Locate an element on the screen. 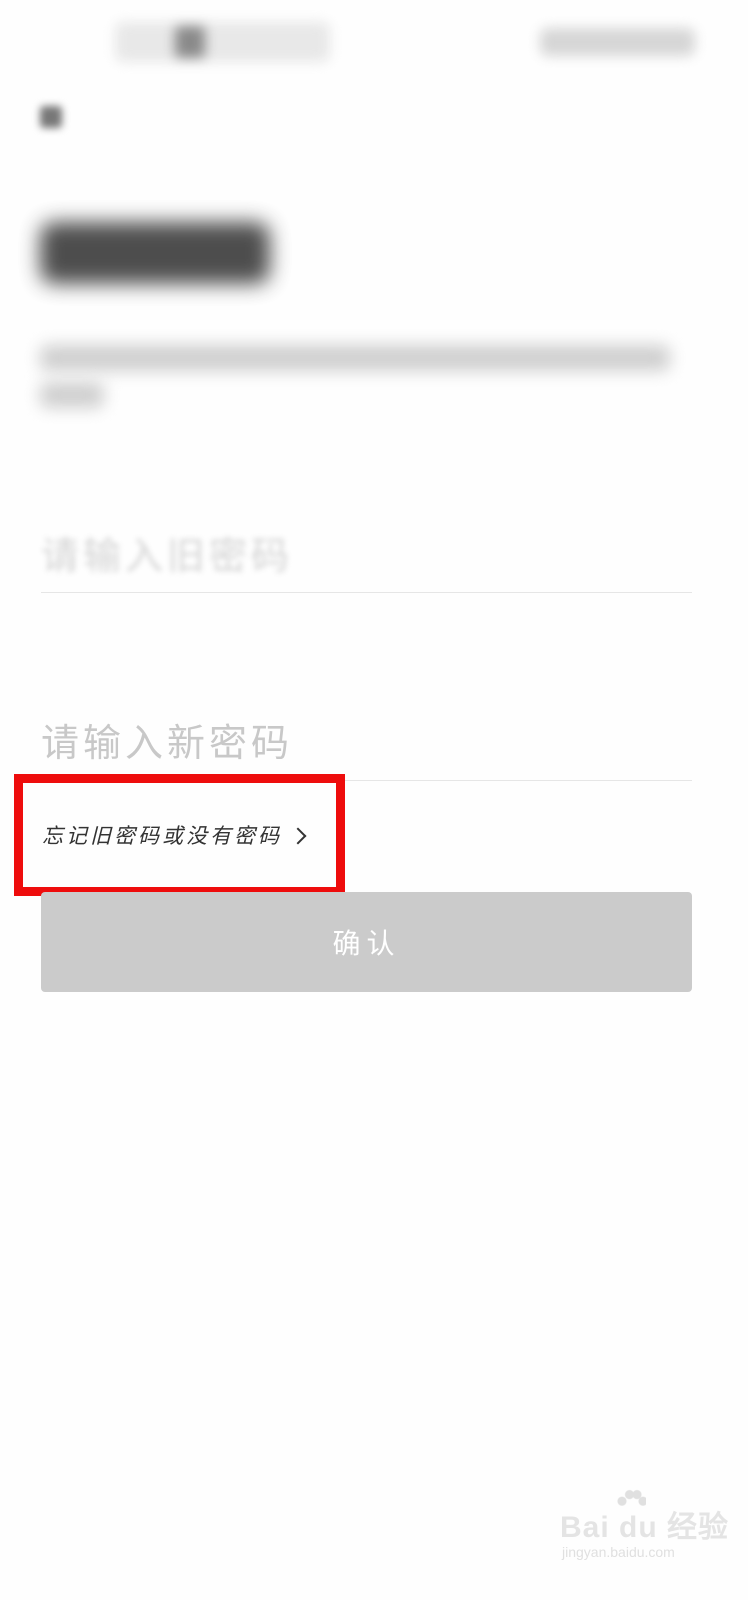 The width and height of the screenshot is (748, 1600). confirm-button: 确认 is located at coordinates (366, 942).